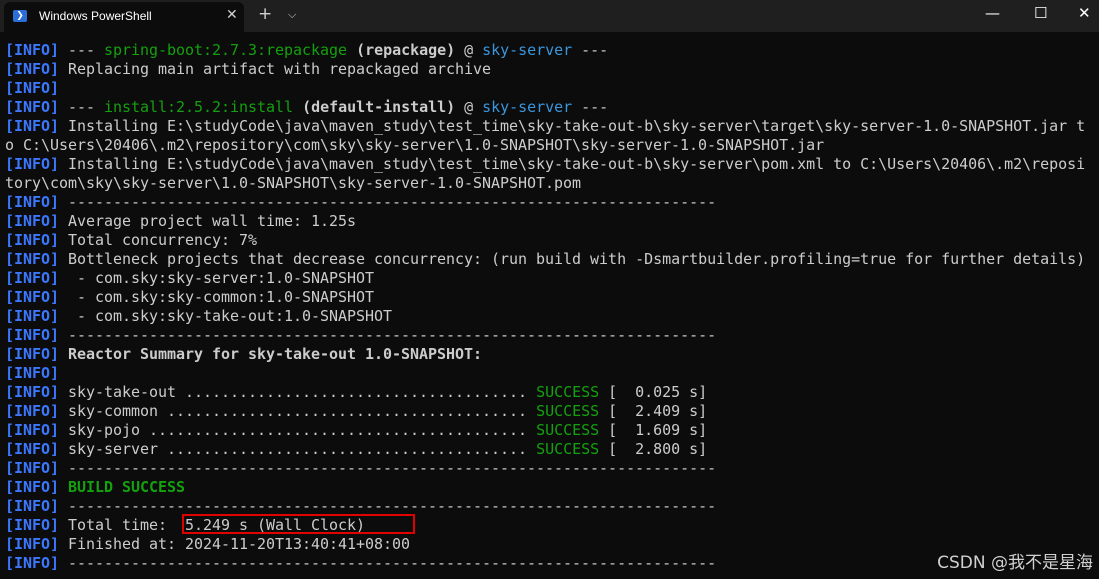  I want to click on total-time-highlight-box, so click(298, 524).